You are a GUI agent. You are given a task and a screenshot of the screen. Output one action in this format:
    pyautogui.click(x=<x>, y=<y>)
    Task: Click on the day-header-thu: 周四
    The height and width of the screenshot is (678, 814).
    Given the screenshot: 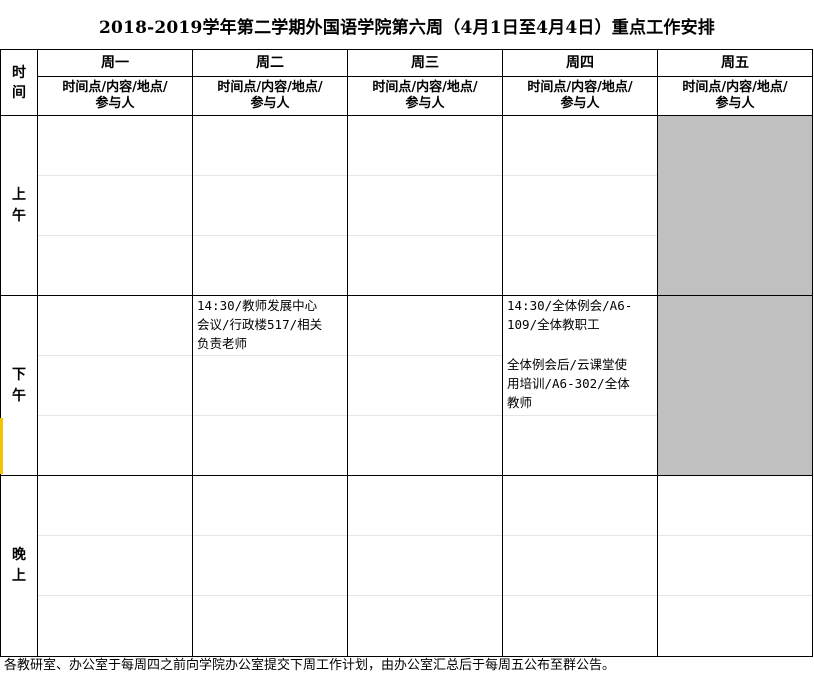 What is the action you would take?
    pyautogui.click(x=580, y=63)
    